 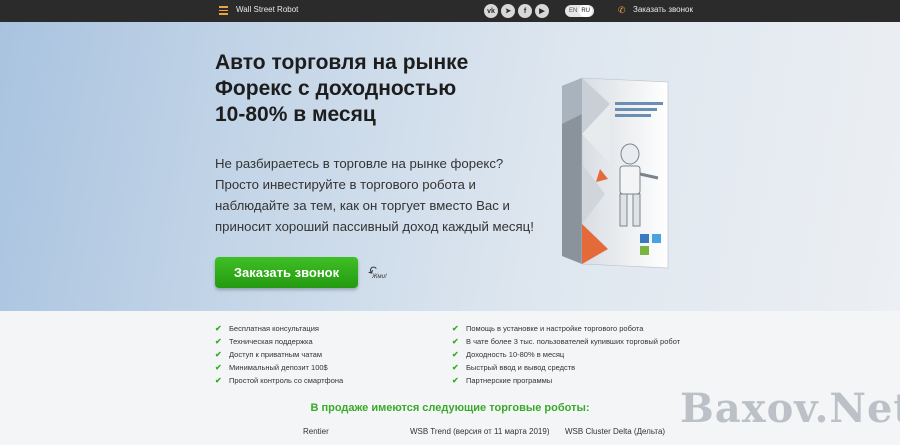 I want to click on feature-item: ✔ Партнерские программы, so click(x=502, y=380).